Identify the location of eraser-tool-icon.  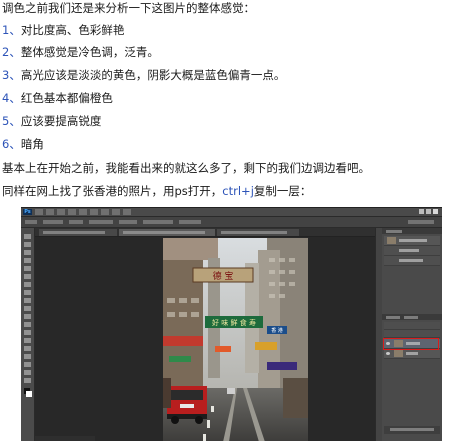
(27, 316).